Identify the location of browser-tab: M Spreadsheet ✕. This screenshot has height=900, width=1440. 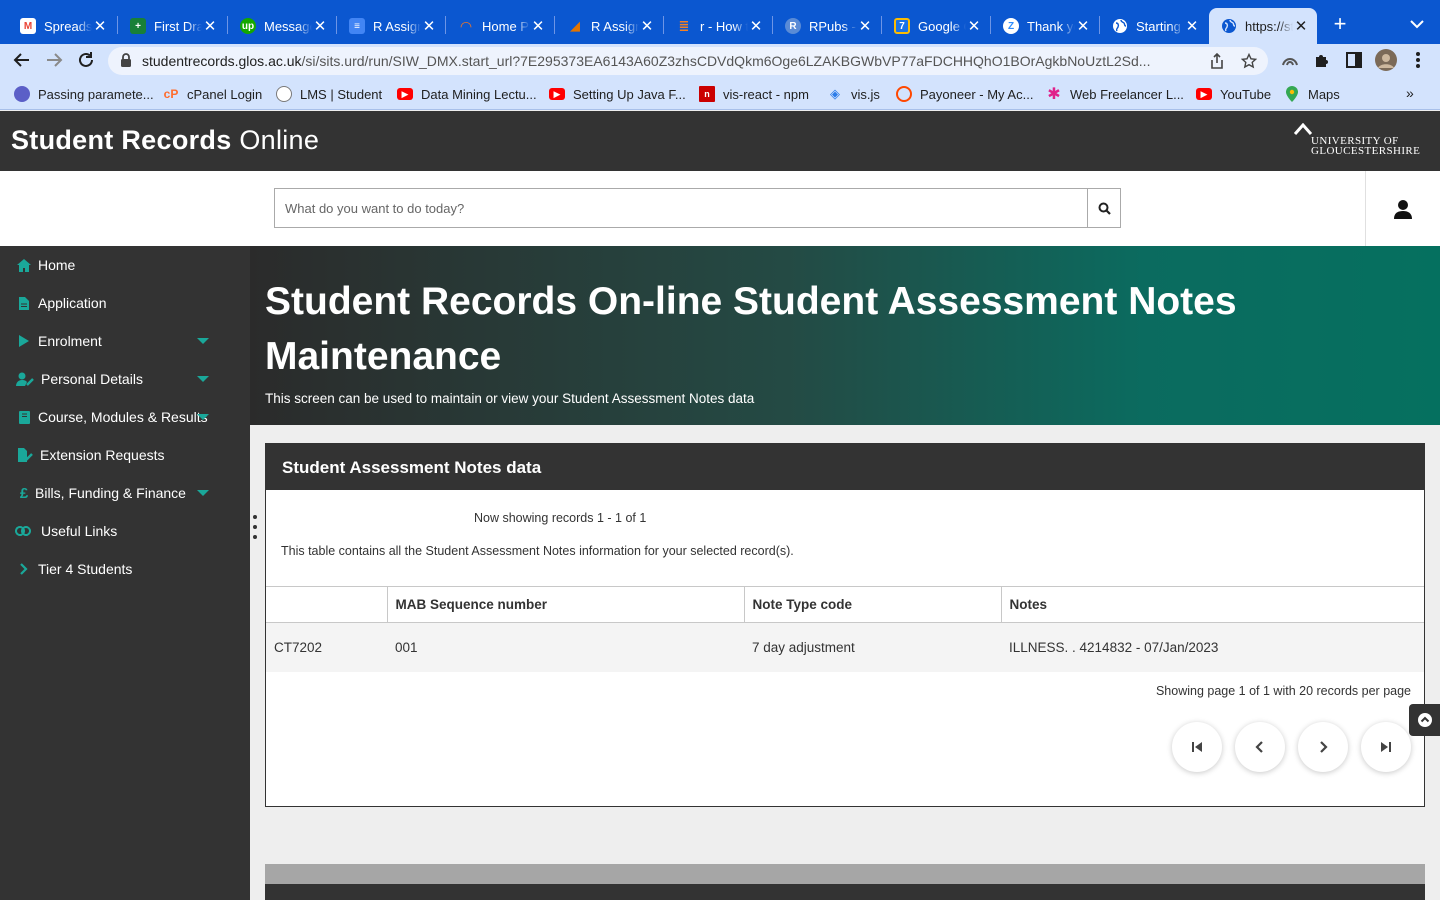
(62, 26).